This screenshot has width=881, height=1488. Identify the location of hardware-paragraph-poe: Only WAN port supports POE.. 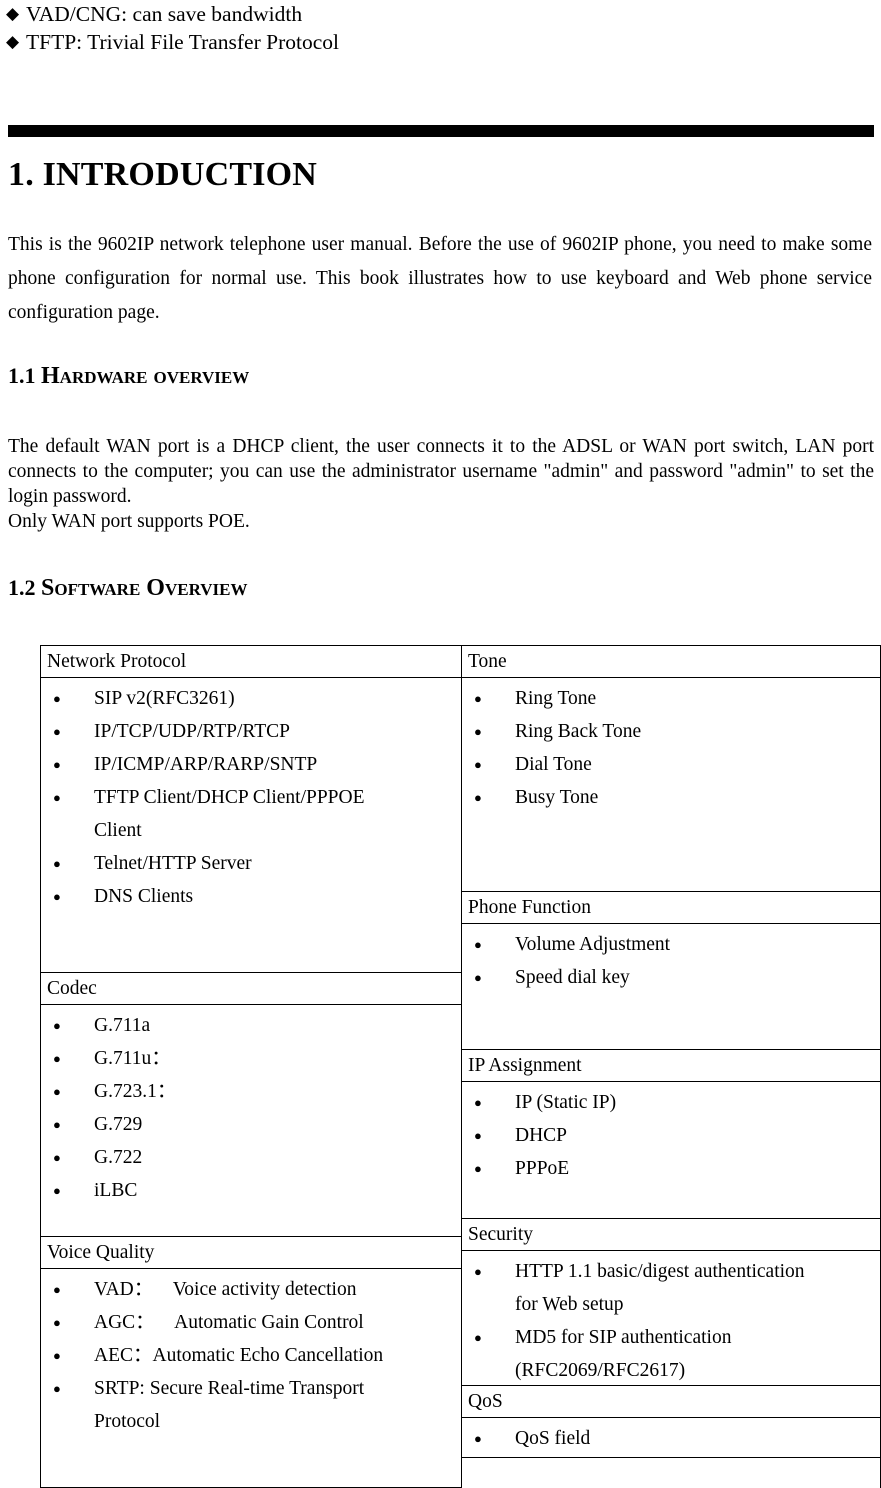
(129, 521).